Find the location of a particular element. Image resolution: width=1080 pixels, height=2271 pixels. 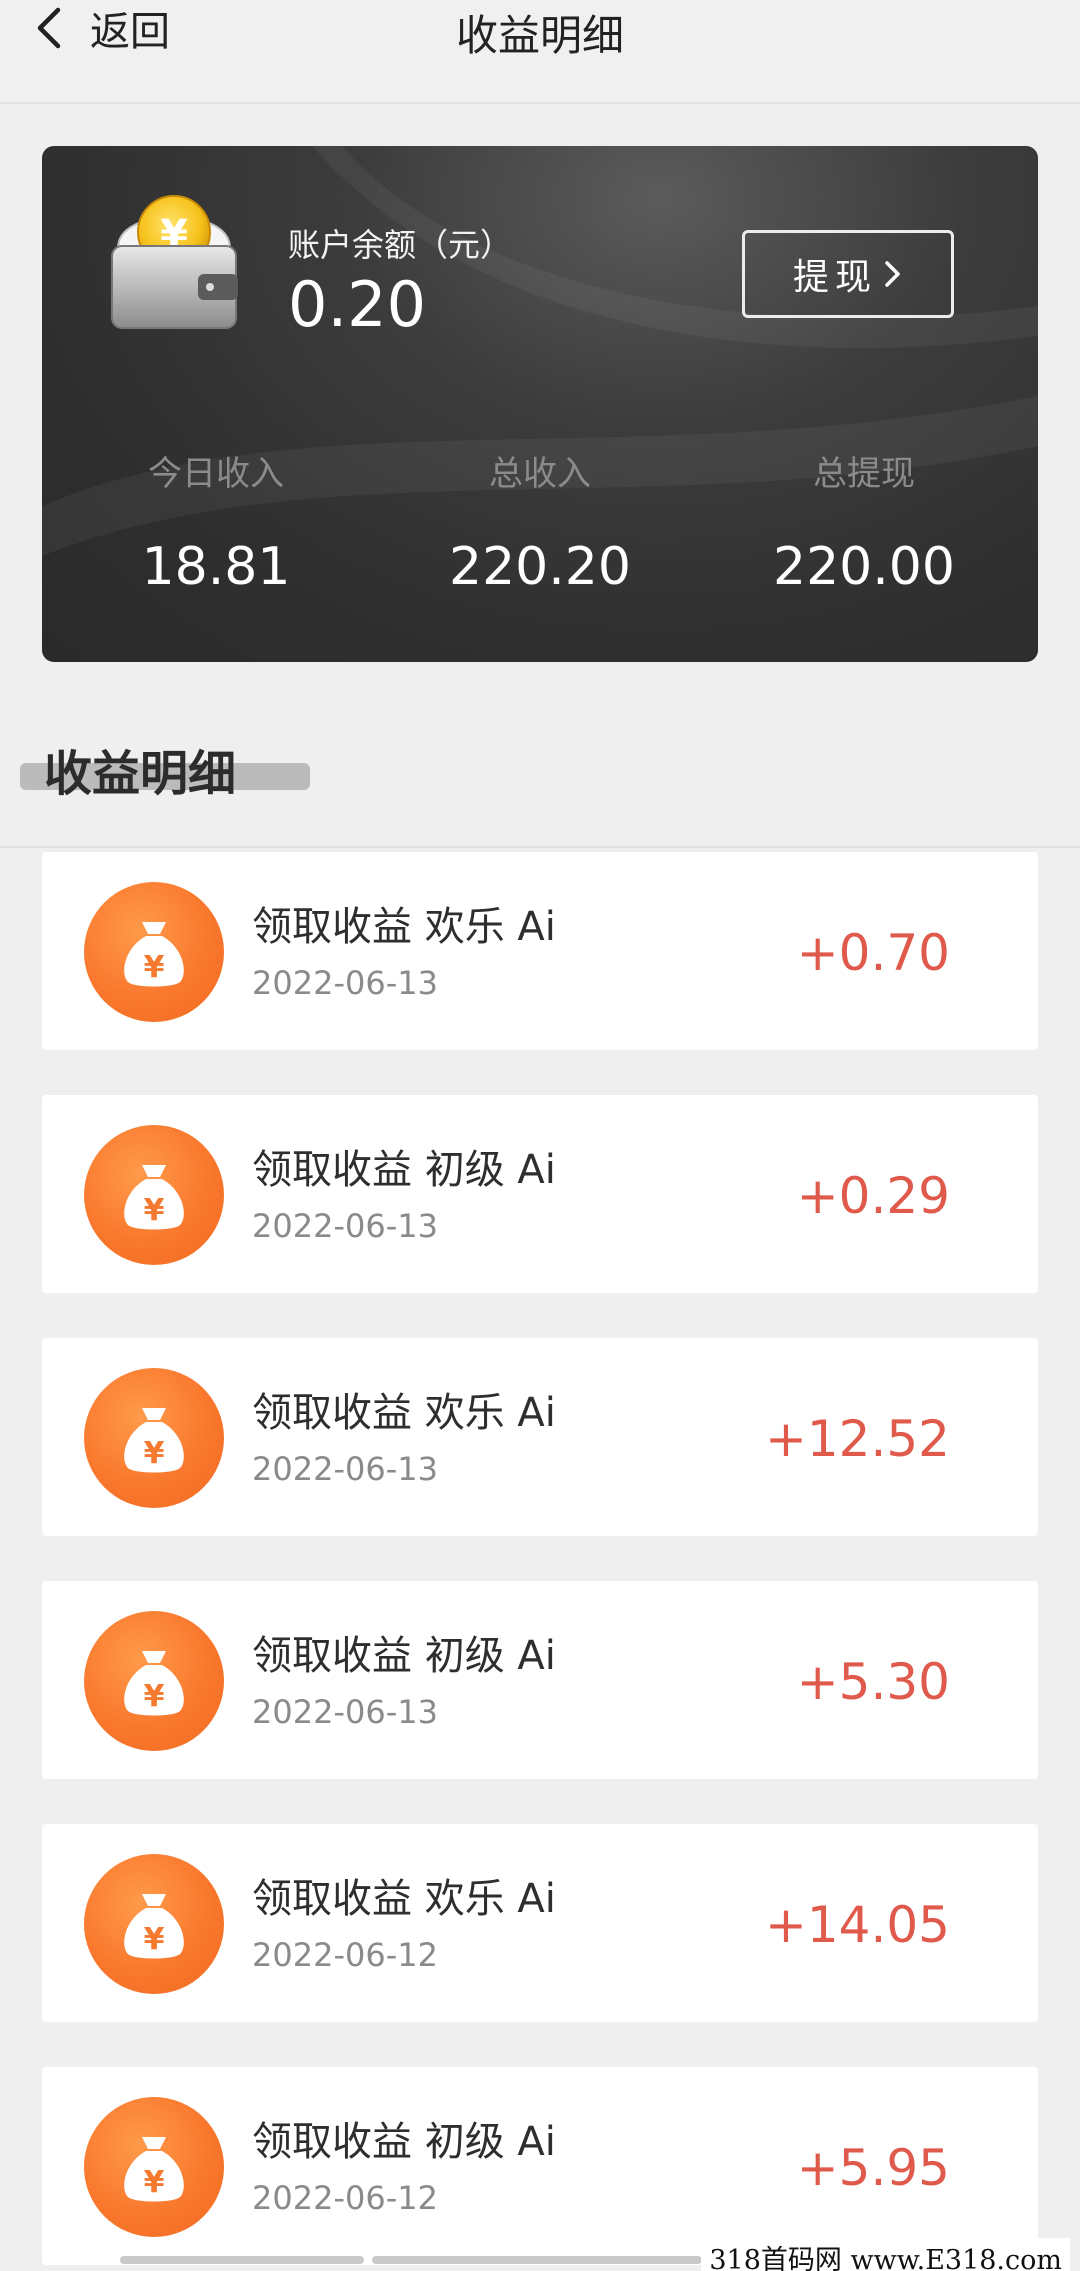

list-item: 领取收益 初级 Ai 2022-06-12 +5.95 is located at coordinates (540, 2166).